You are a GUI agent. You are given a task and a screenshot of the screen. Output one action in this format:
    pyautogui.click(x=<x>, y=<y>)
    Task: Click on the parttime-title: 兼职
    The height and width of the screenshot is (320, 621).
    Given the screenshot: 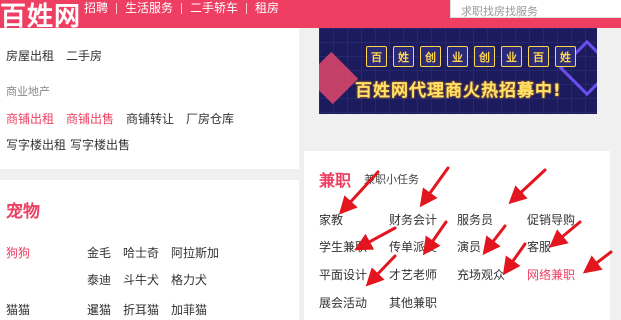 What is the action you would take?
    pyautogui.click(x=335, y=179)
    